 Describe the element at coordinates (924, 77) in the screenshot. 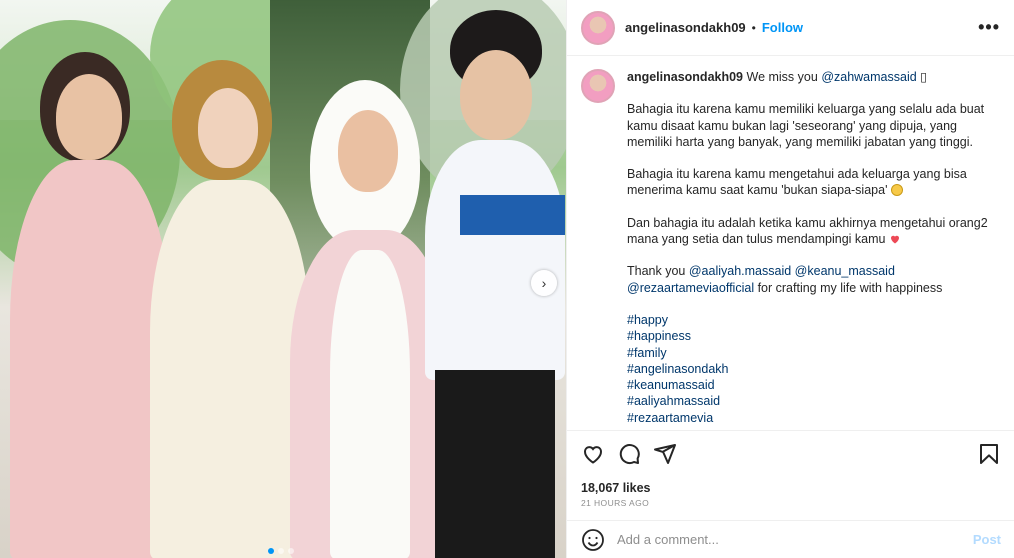

I see `caption-glyph: ▯` at that location.